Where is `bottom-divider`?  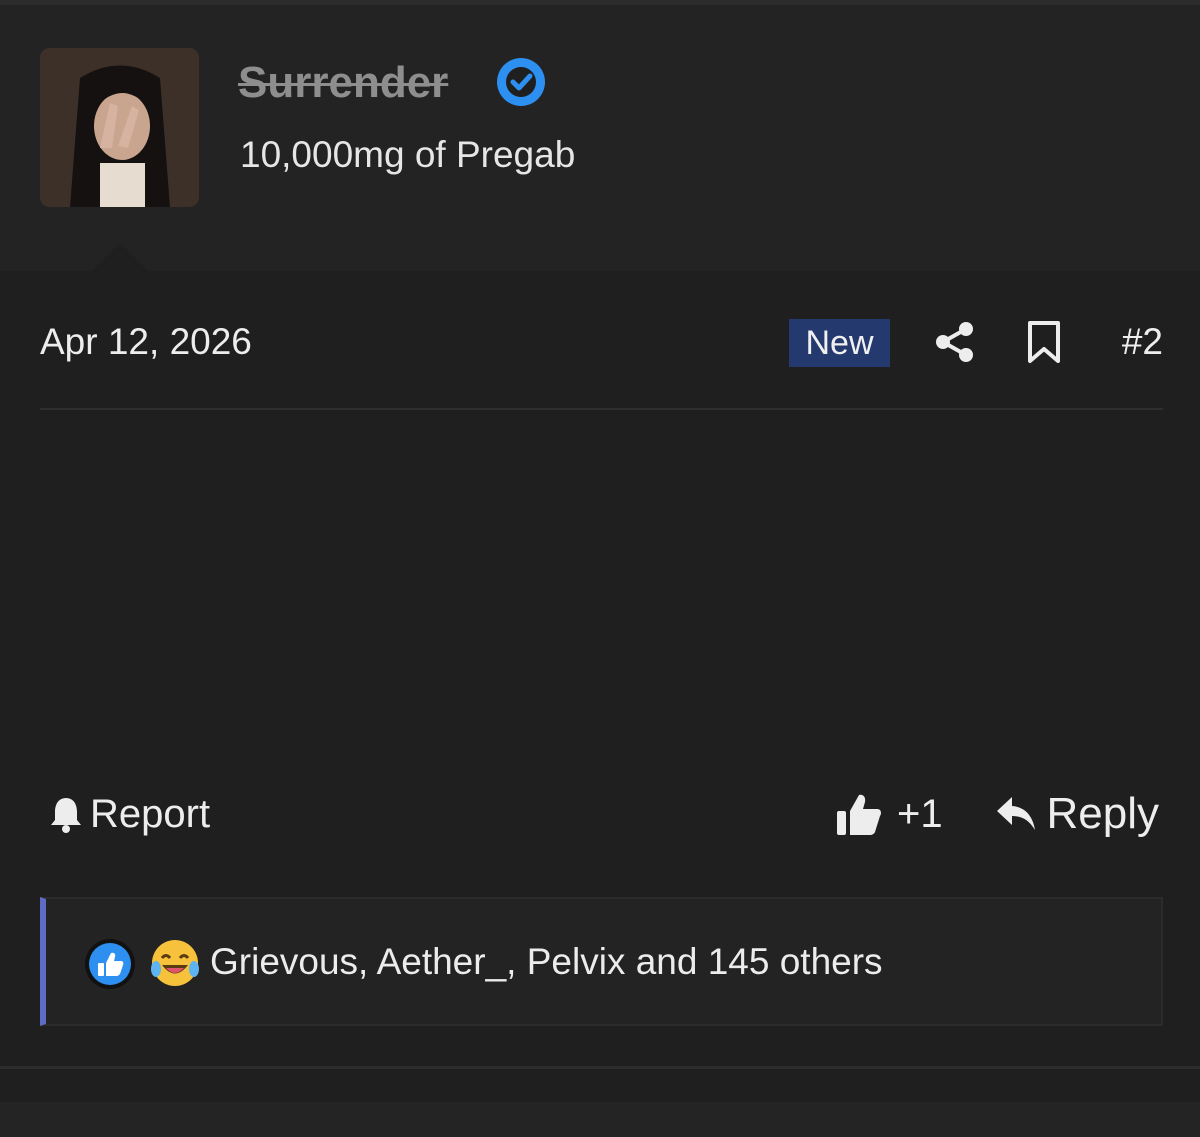 bottom-divider is located at coordinates (600, 1067).